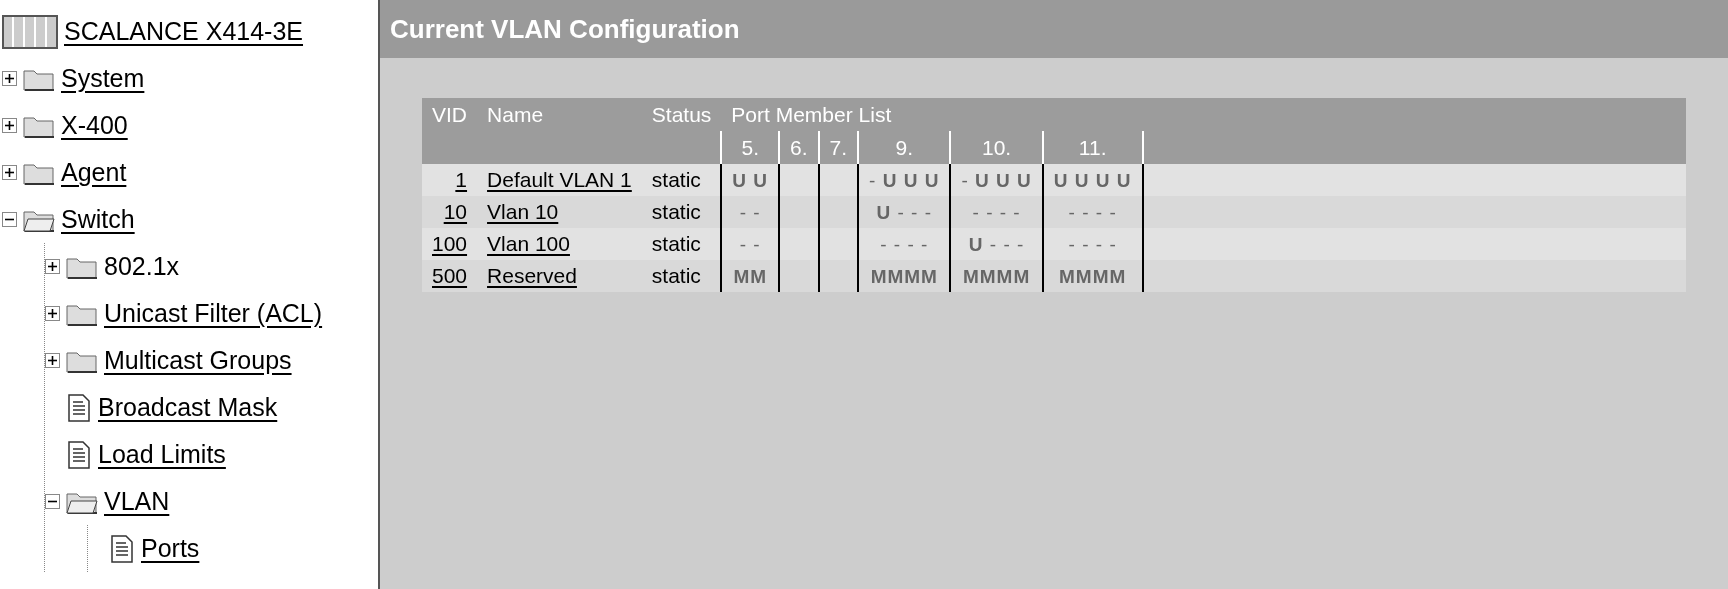  I want to click on port-header: 7., so click(838, 147).